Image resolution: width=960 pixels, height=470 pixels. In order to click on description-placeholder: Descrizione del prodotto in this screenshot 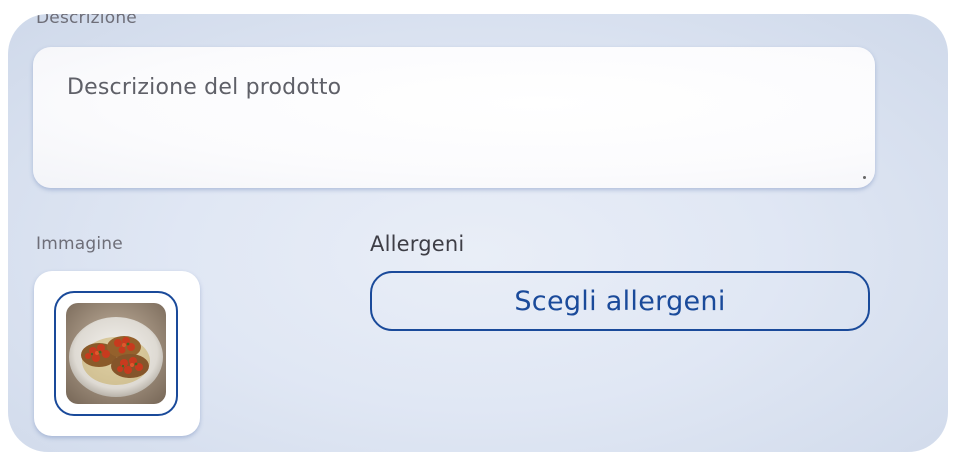, I will do `click(204, 87)`.